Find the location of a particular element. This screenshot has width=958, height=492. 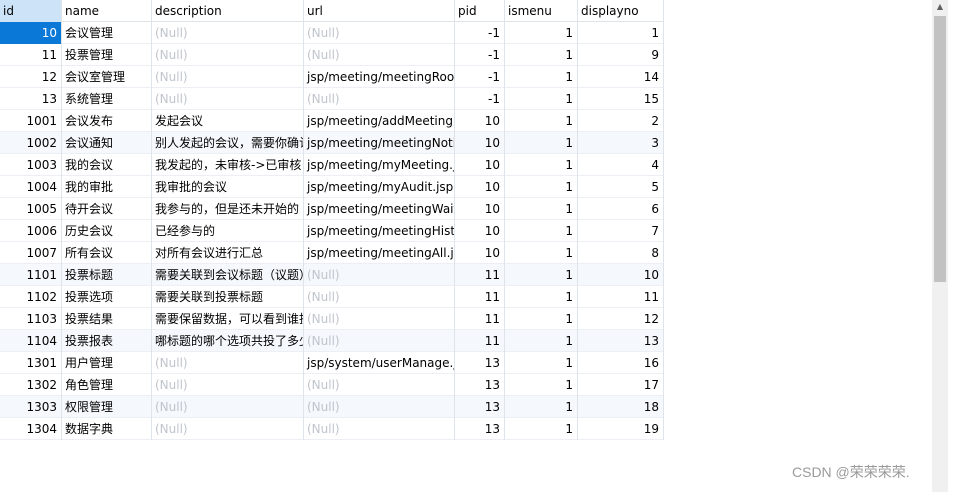

cell-id: 1101 is located at coordinates (31, 275).